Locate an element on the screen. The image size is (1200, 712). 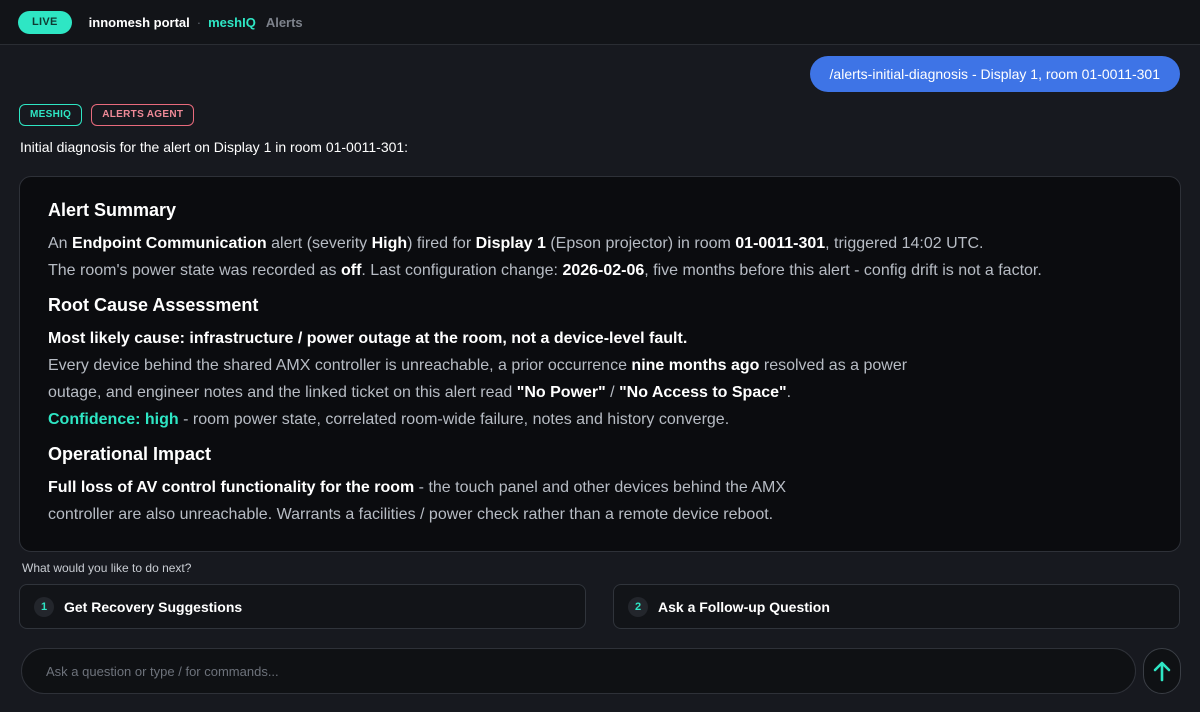
chat-input is located at coordinates (578, 671).